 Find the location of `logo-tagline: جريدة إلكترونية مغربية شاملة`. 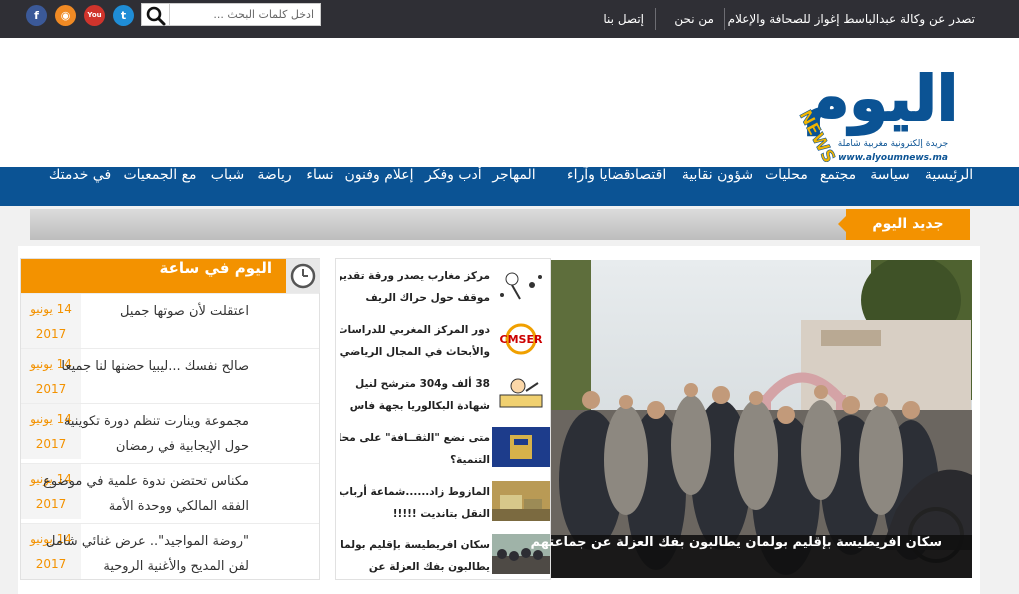

logo-tagline: جريدة إلكترونية مغربية شاملة is located at coordinates (893, 144).